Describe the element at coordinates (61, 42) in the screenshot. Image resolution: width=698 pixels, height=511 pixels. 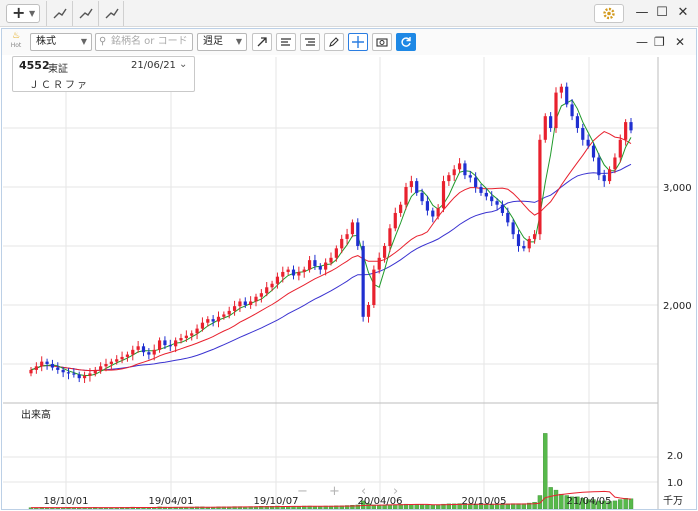
I see `market-select: 株式 ▼` at that location.